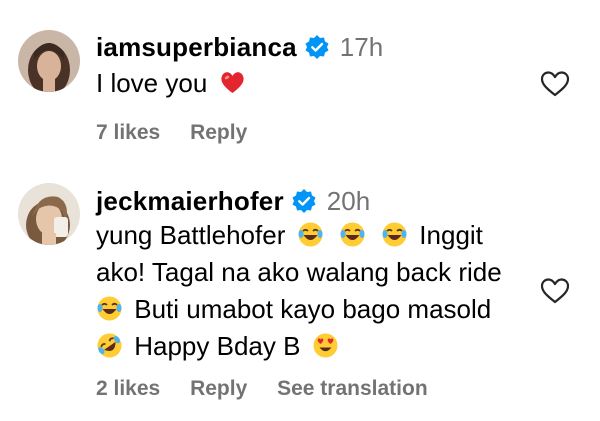  What do you see at coordinates (128, 132) in the screenshot?
I see `likes-count: 7 likes` at bounding box center [128, 132].